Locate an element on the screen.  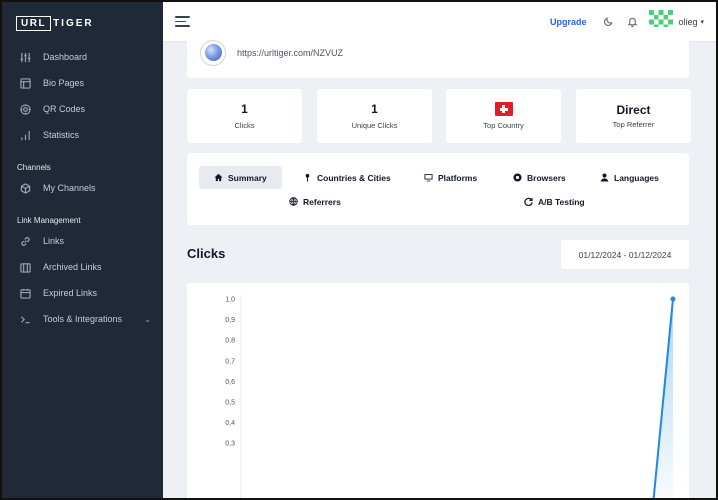
sidebar-item-label: Expired Links is located at coordinates (70, 293).